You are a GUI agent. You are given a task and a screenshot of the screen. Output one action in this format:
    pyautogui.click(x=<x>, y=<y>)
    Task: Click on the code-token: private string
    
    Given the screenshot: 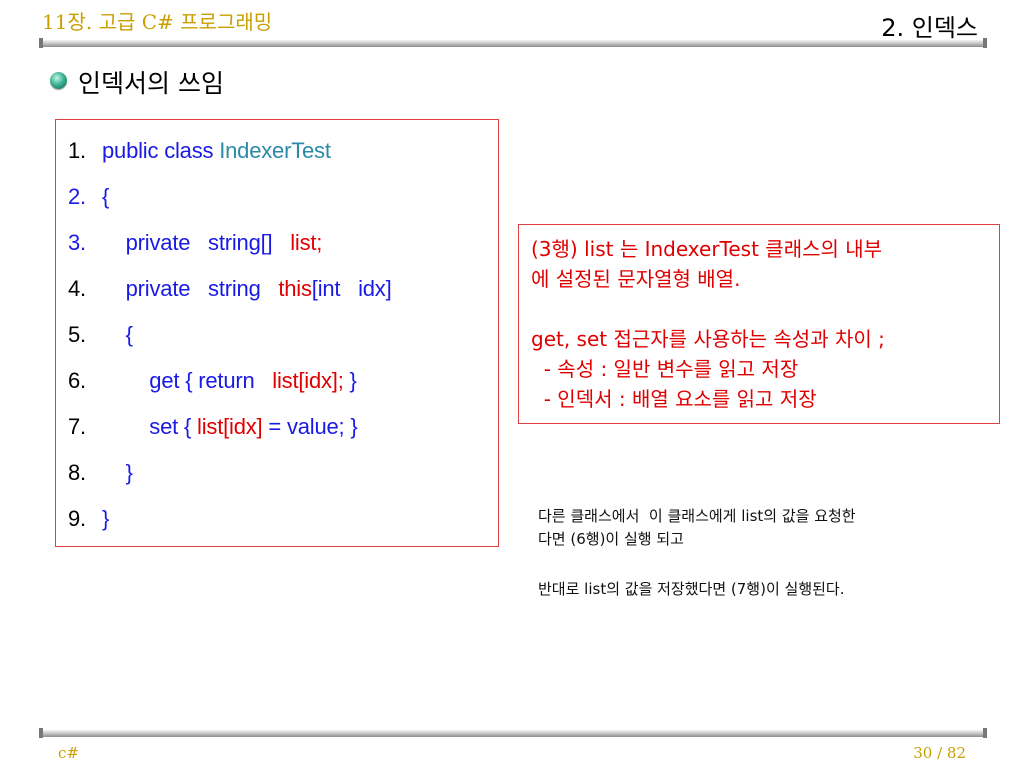 What is the action you would take?
    pyautogui.click(x=190, y=288)
    